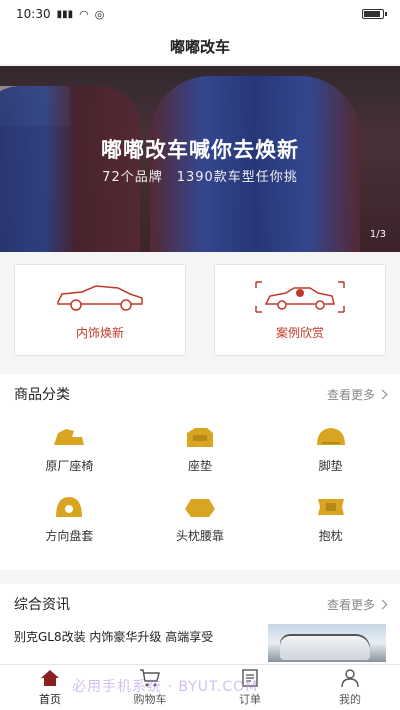  Describe the element at coordinates (200, 310) in the screenshot. I see `feature-row: 内饰焕新 案例欣赏` at that location.